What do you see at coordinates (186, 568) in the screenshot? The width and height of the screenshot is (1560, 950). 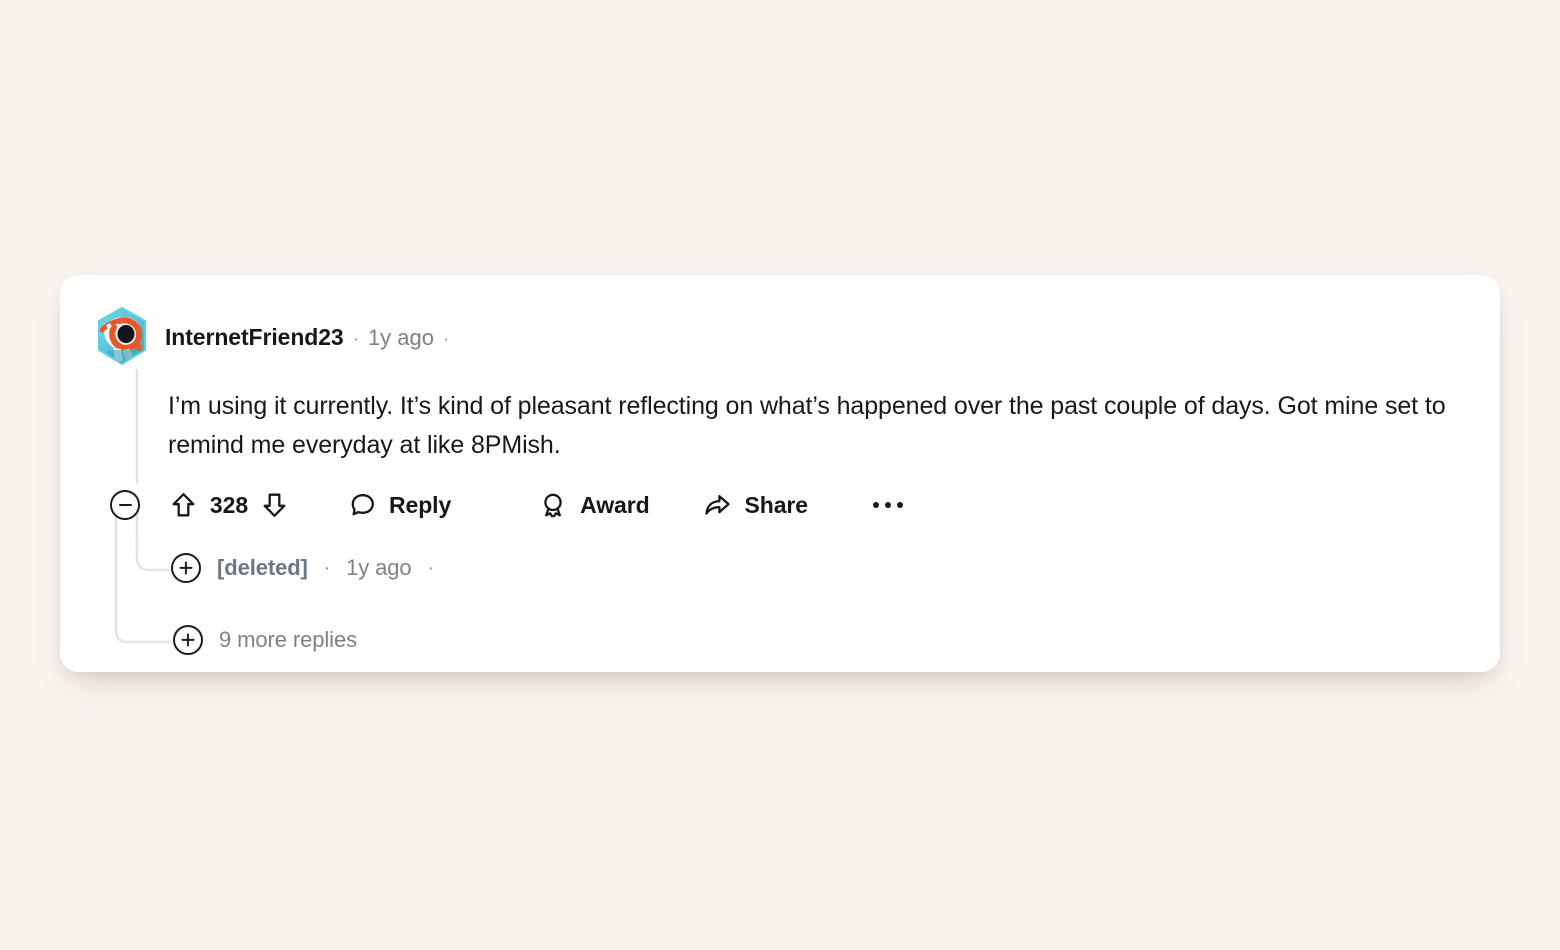 I see `expand-reply-button` at bounding box center [186, 568].